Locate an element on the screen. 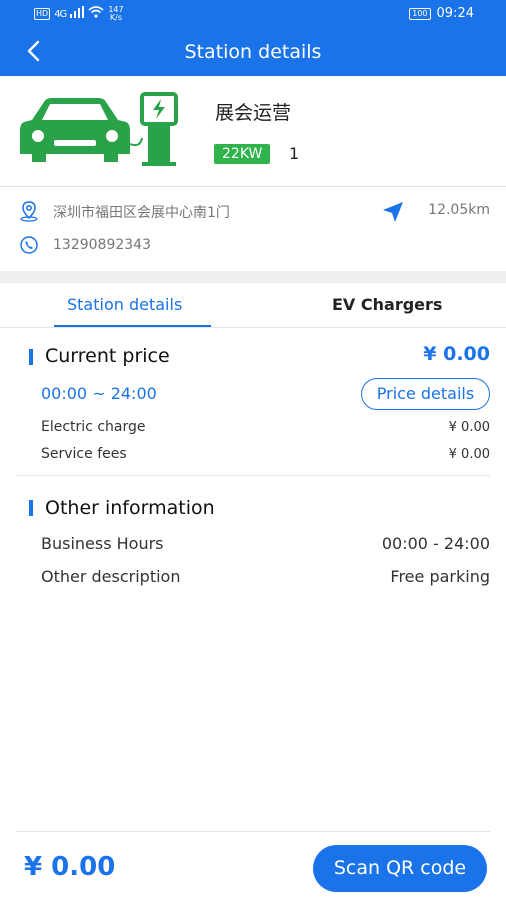  active-tab-indicator is located at coordinates (132, 326).